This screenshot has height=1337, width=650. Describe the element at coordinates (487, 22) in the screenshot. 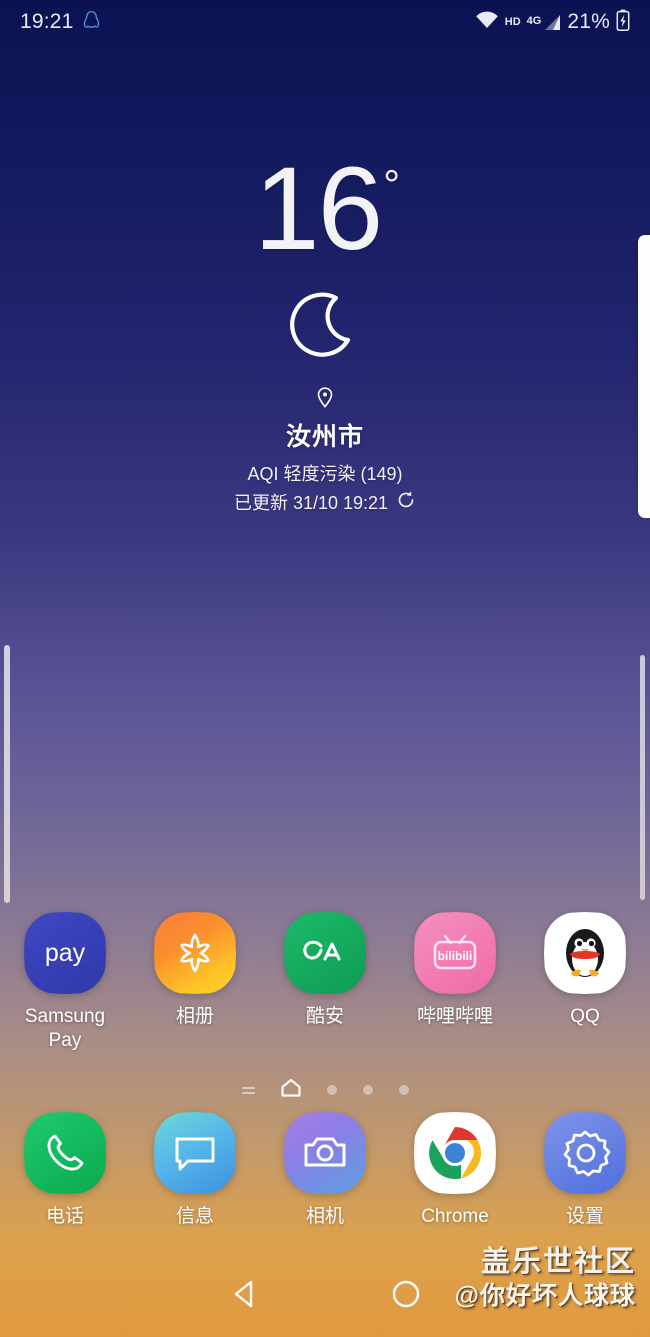

I see `wifi-icon` at that location.